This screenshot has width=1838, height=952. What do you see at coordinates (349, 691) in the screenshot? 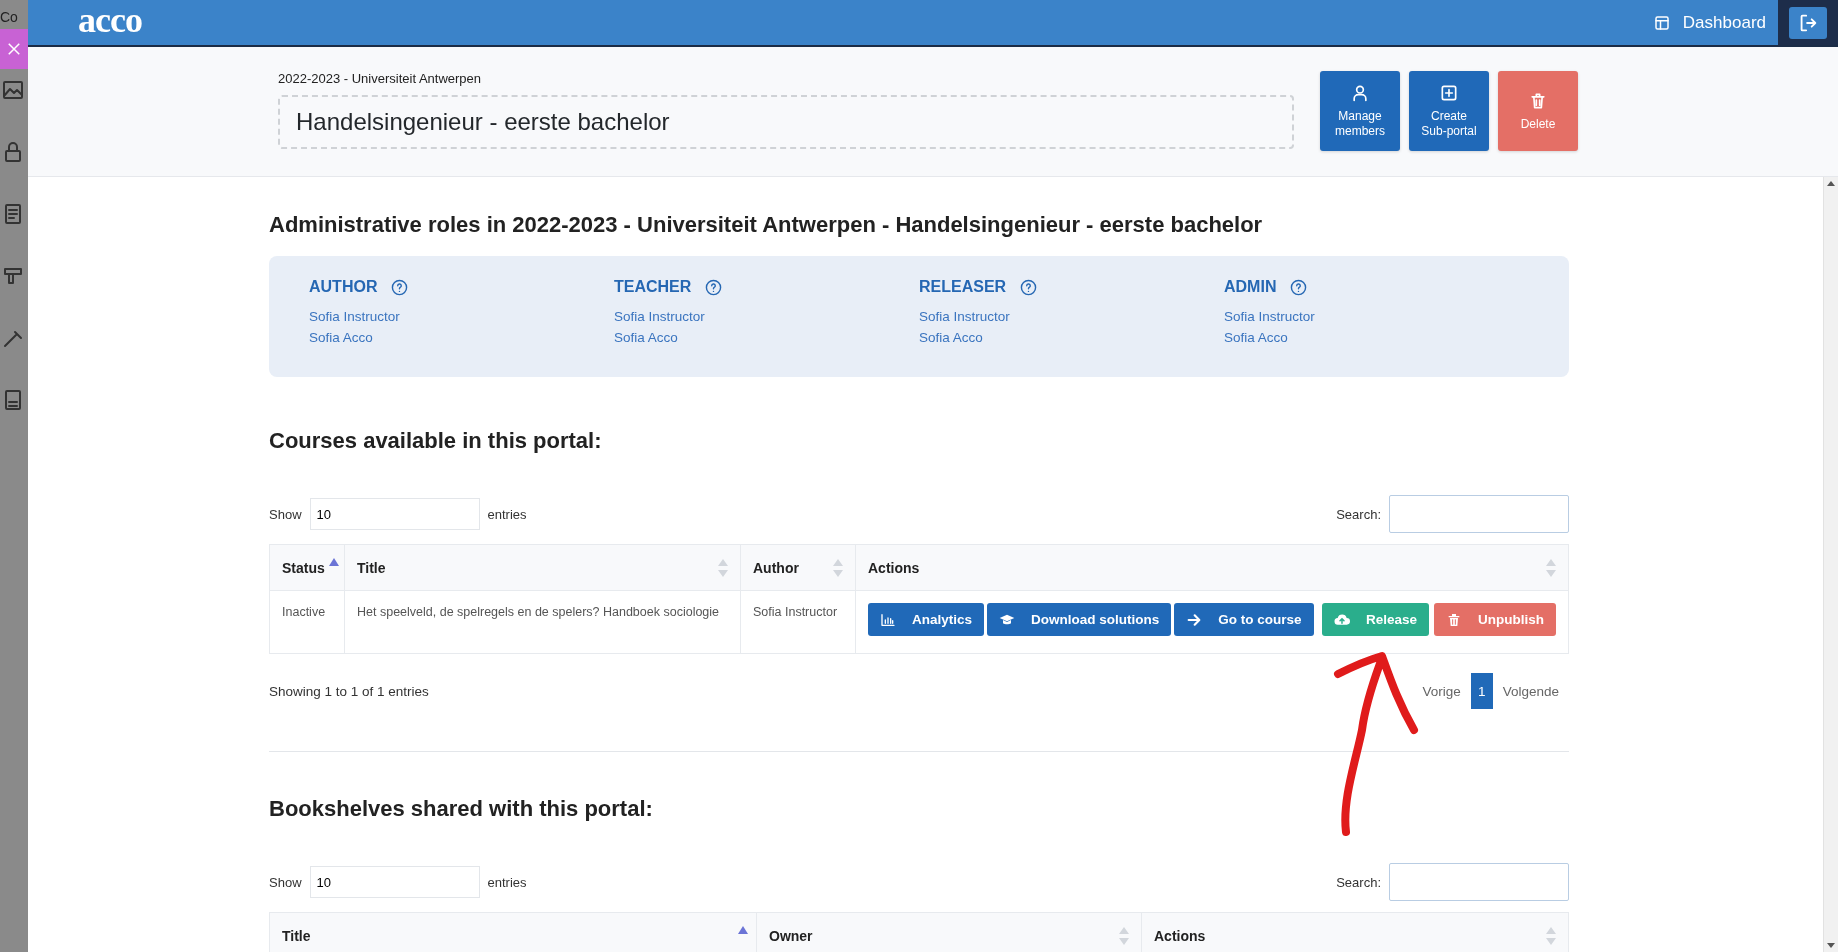
I see `table-info: Showing 1 to 1 of 1 entries` at bounding box center [349, 691].